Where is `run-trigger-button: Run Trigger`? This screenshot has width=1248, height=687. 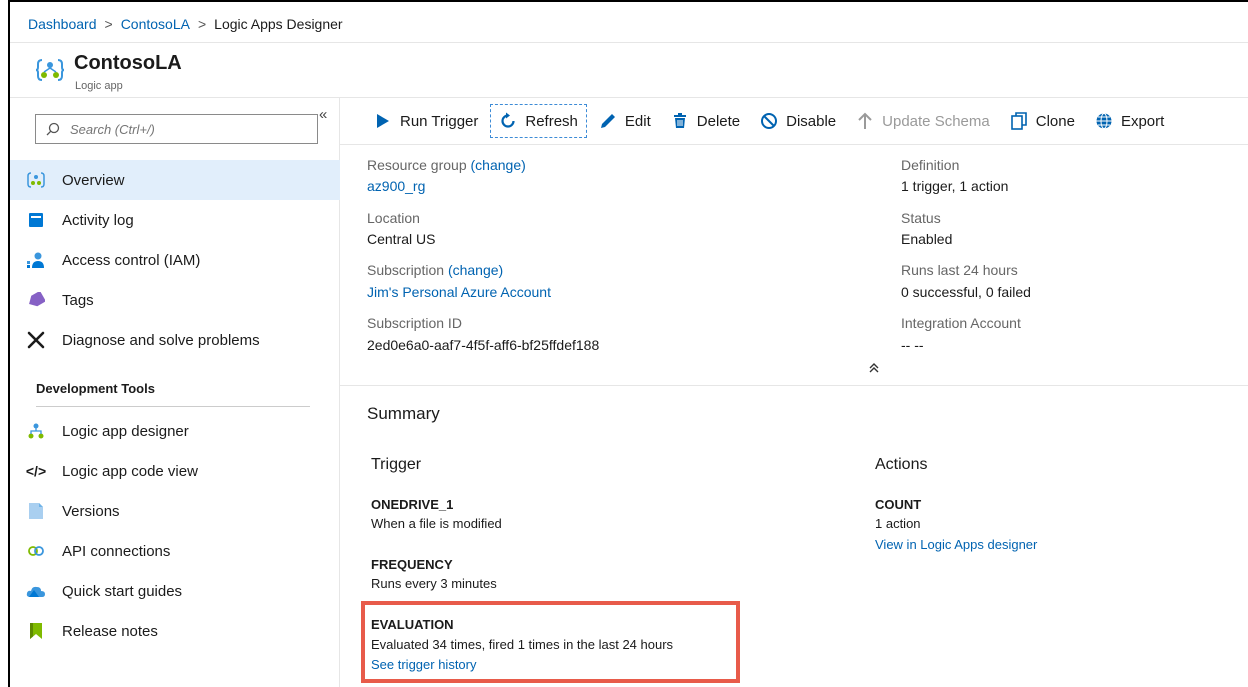
run-trigger-button: Run Trigger is located at coordinates (426, 121).